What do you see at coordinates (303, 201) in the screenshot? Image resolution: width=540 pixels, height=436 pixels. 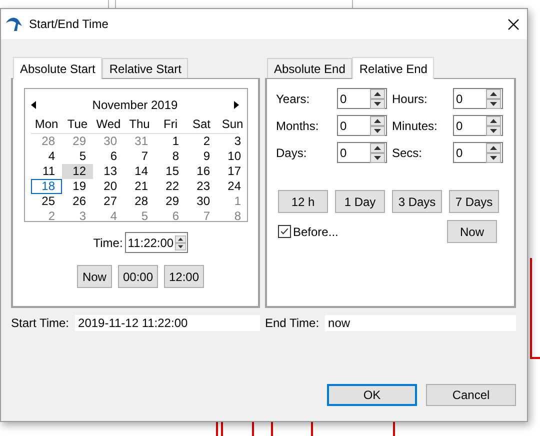 I see `preset-button: 12 h` at bounding box center [303, 201].